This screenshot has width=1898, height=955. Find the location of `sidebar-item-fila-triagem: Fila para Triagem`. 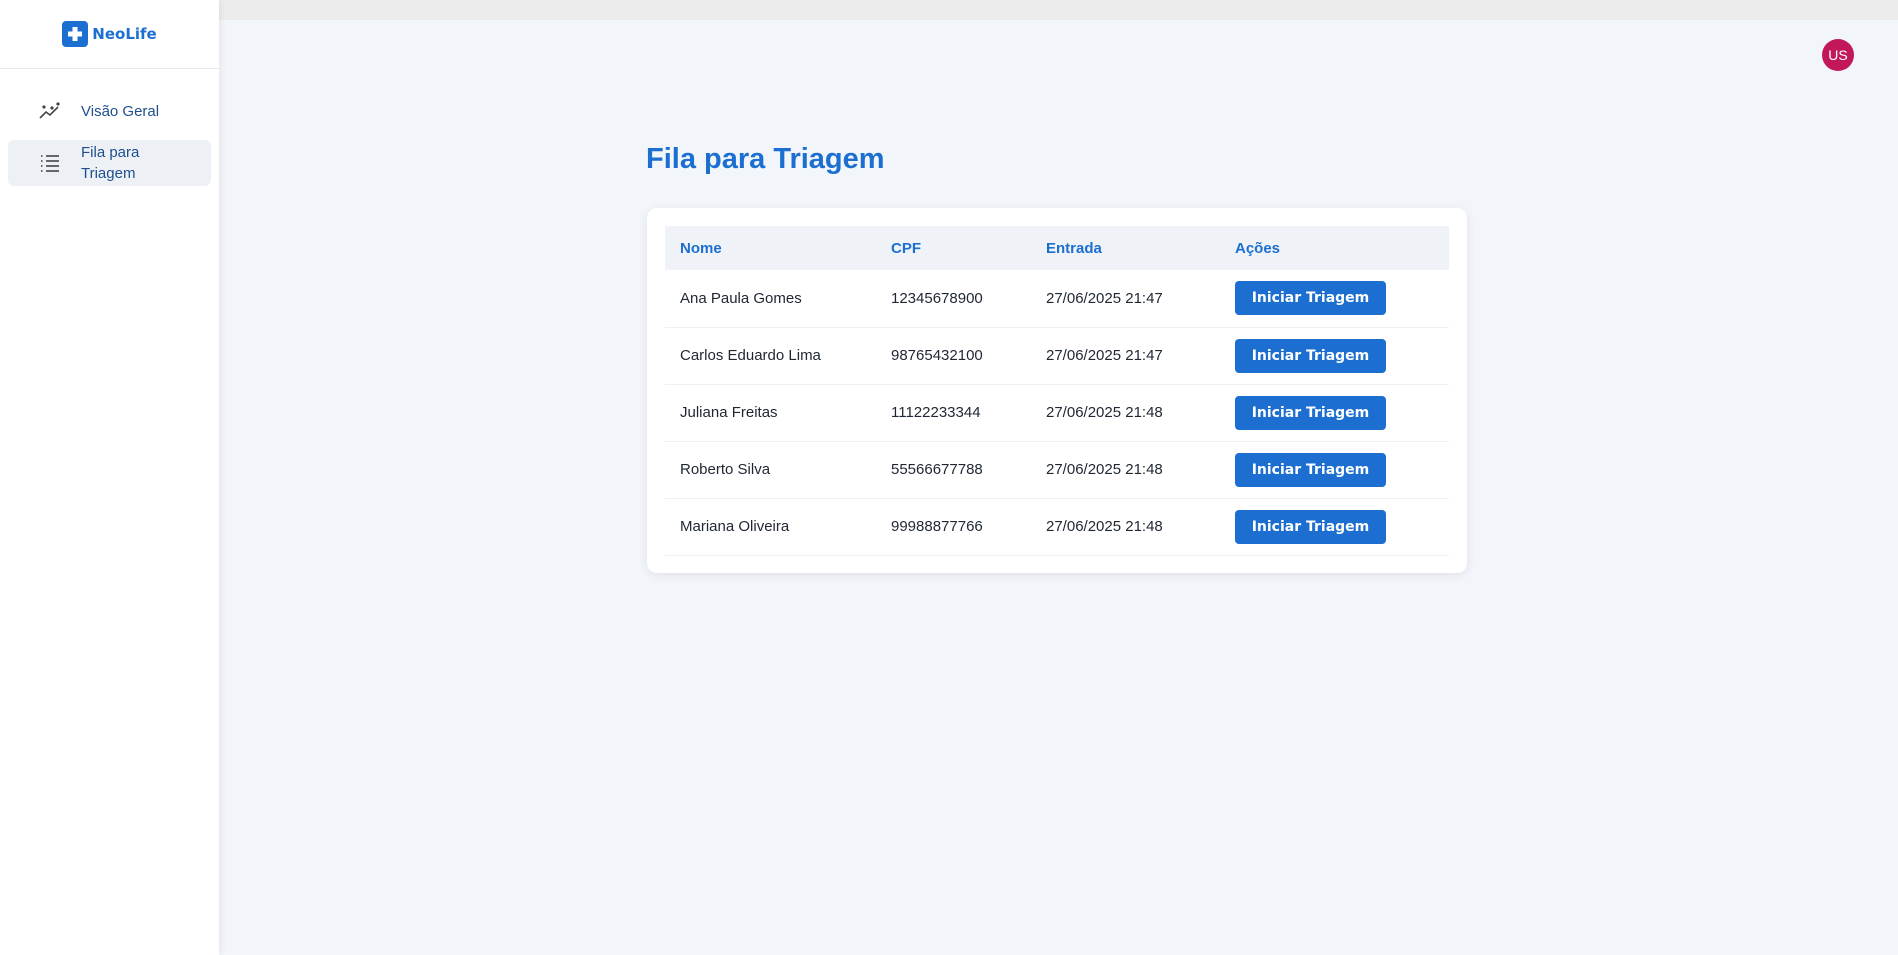

sidebar-item-fila-triagem: Fila para Triagem is located at coordinates (109, 163).